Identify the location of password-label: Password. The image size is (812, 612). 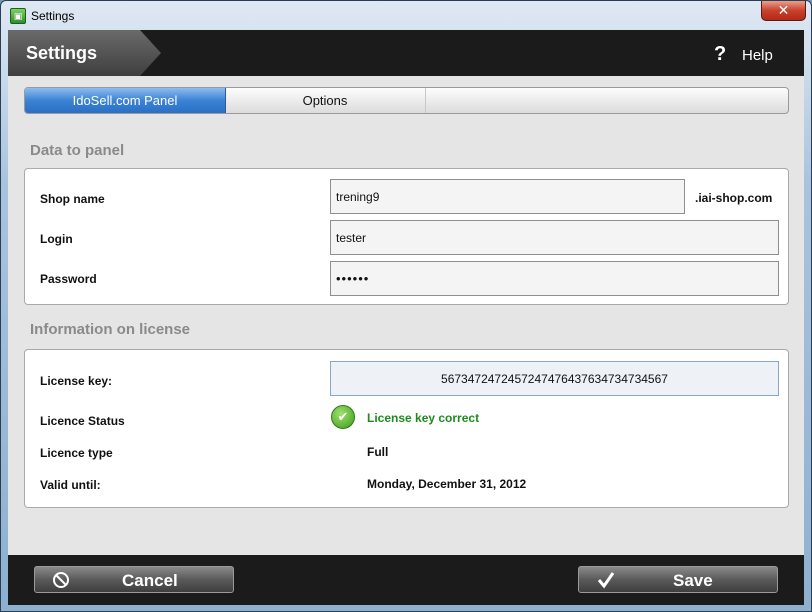
(68, 279).